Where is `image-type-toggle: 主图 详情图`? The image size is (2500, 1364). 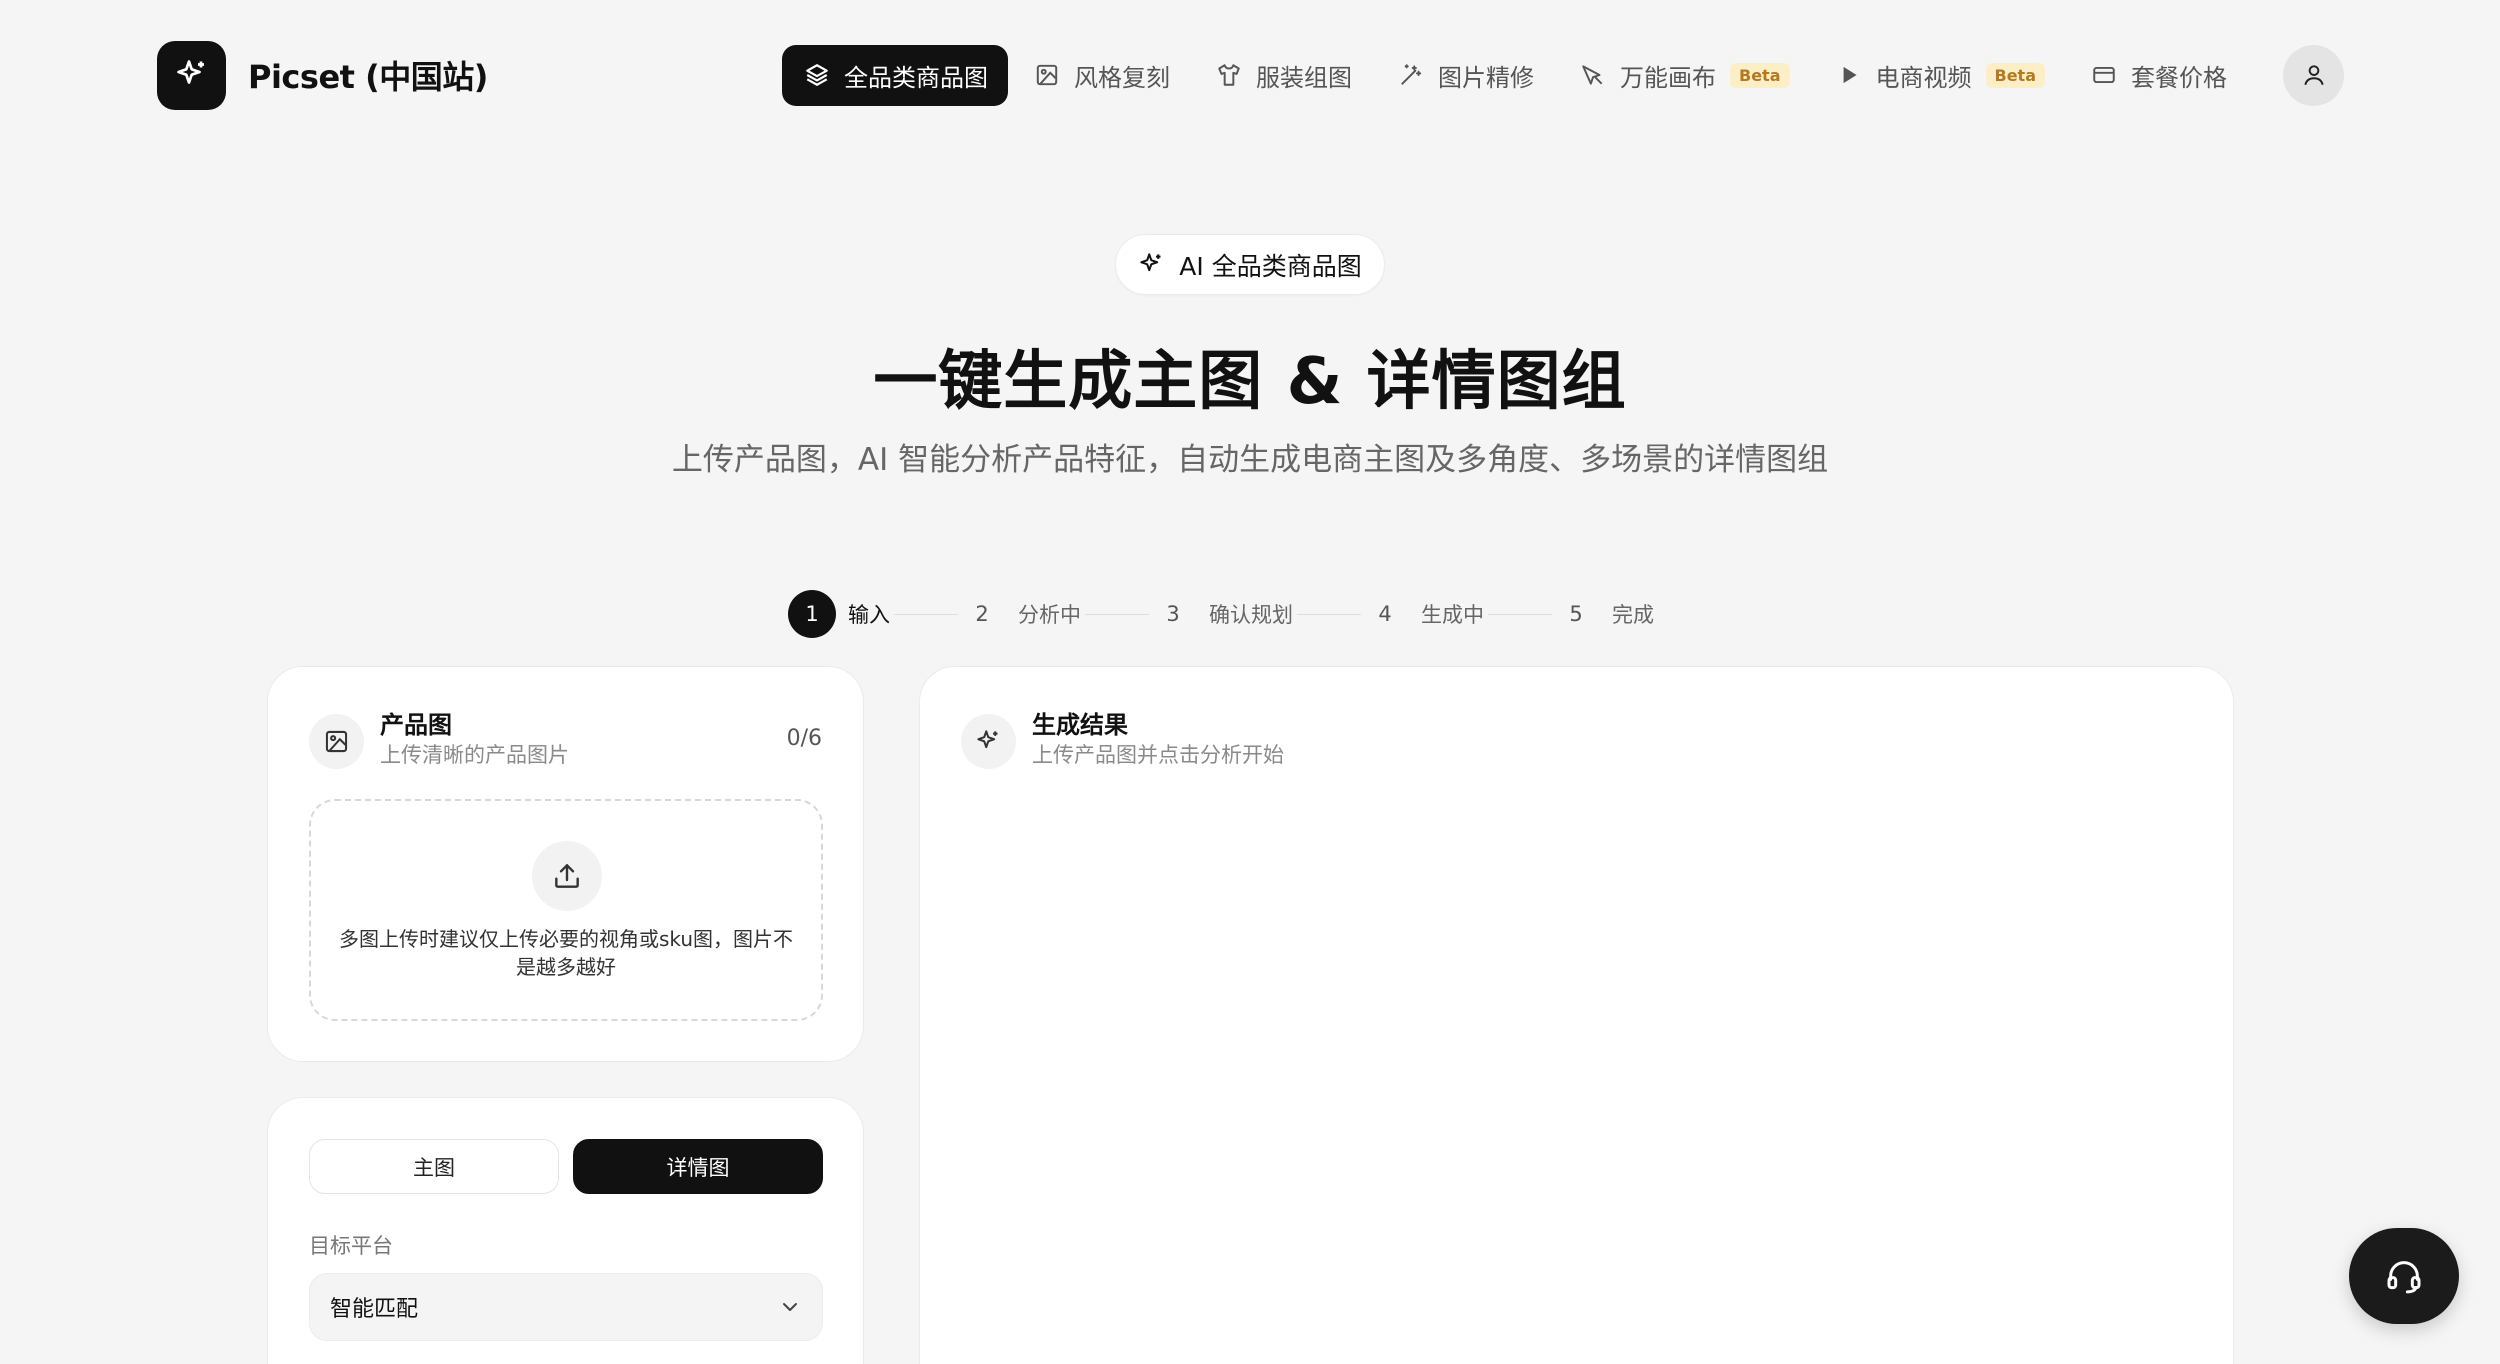 image-type-toggle: 主图 详情图 is located at coordinates (566, 1166).